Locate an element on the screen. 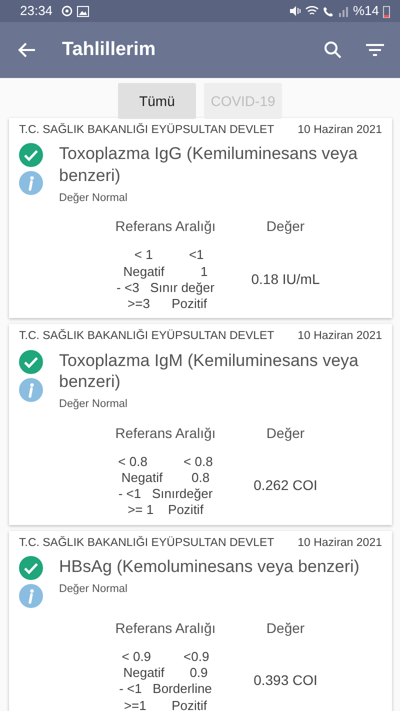 The height and width of the screenshot is (711, 400). filter-icon is located at coordinates (375, 50).